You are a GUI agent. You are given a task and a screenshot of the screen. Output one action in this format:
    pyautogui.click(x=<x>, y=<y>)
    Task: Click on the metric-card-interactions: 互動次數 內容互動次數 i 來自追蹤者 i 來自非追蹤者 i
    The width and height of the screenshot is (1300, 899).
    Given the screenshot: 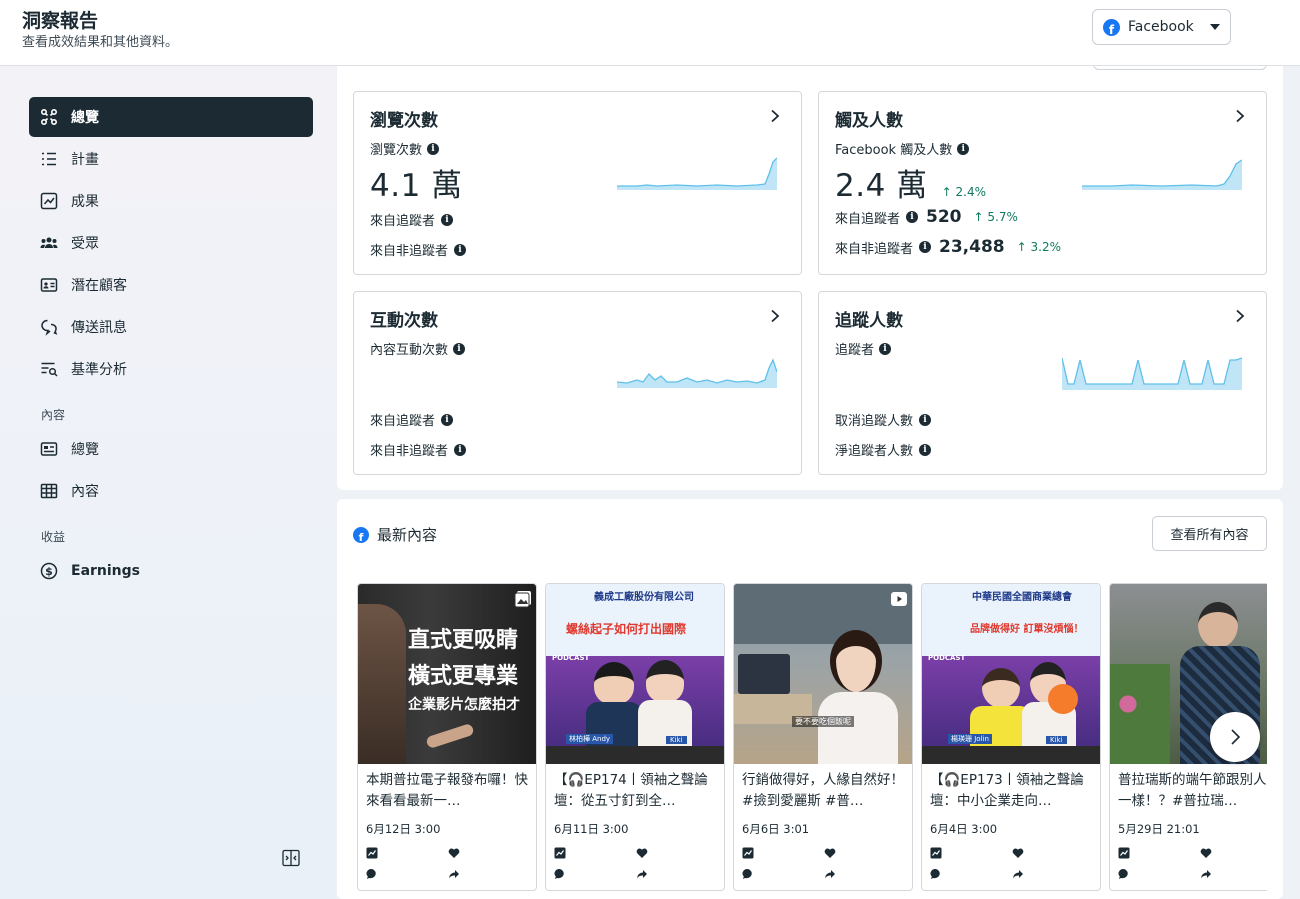 What is the action you would take?
    pyautogui.click(x=577, y=383)
    